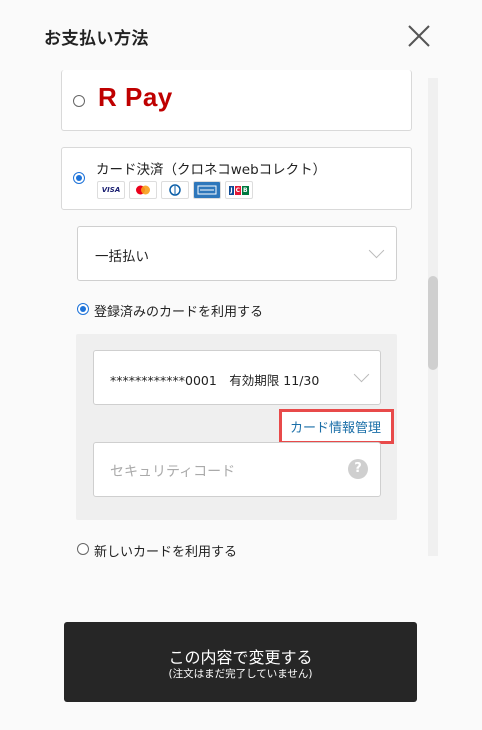 The height and width of the screenshot is (730, 482). What do you see at coordinates (173, 472) in the screenshot?
I see `security-code-placeholder: セキュリティコード` at bounding box center [173, 472].